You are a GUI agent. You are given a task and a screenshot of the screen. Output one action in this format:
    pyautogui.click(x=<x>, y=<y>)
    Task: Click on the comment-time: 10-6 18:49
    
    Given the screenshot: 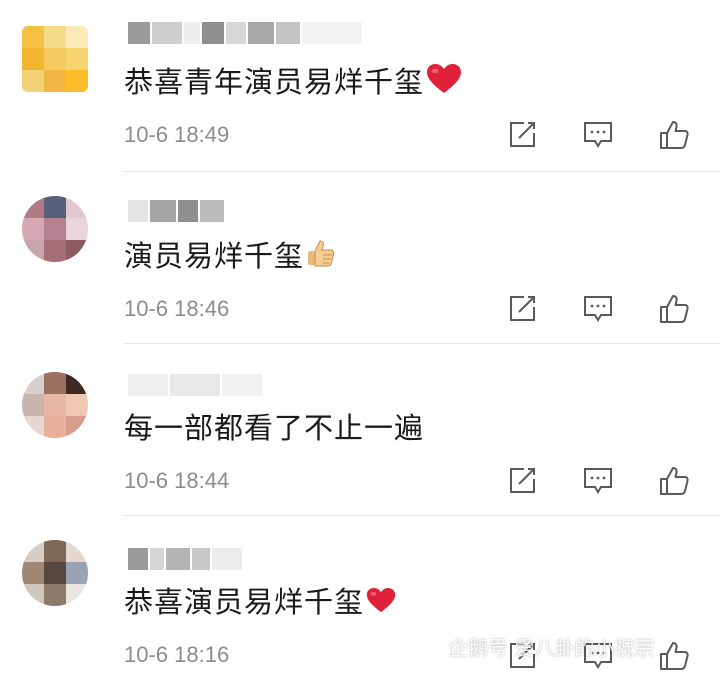 What is the action you would take?
    pyautogui.click(x=177, y=134)
    